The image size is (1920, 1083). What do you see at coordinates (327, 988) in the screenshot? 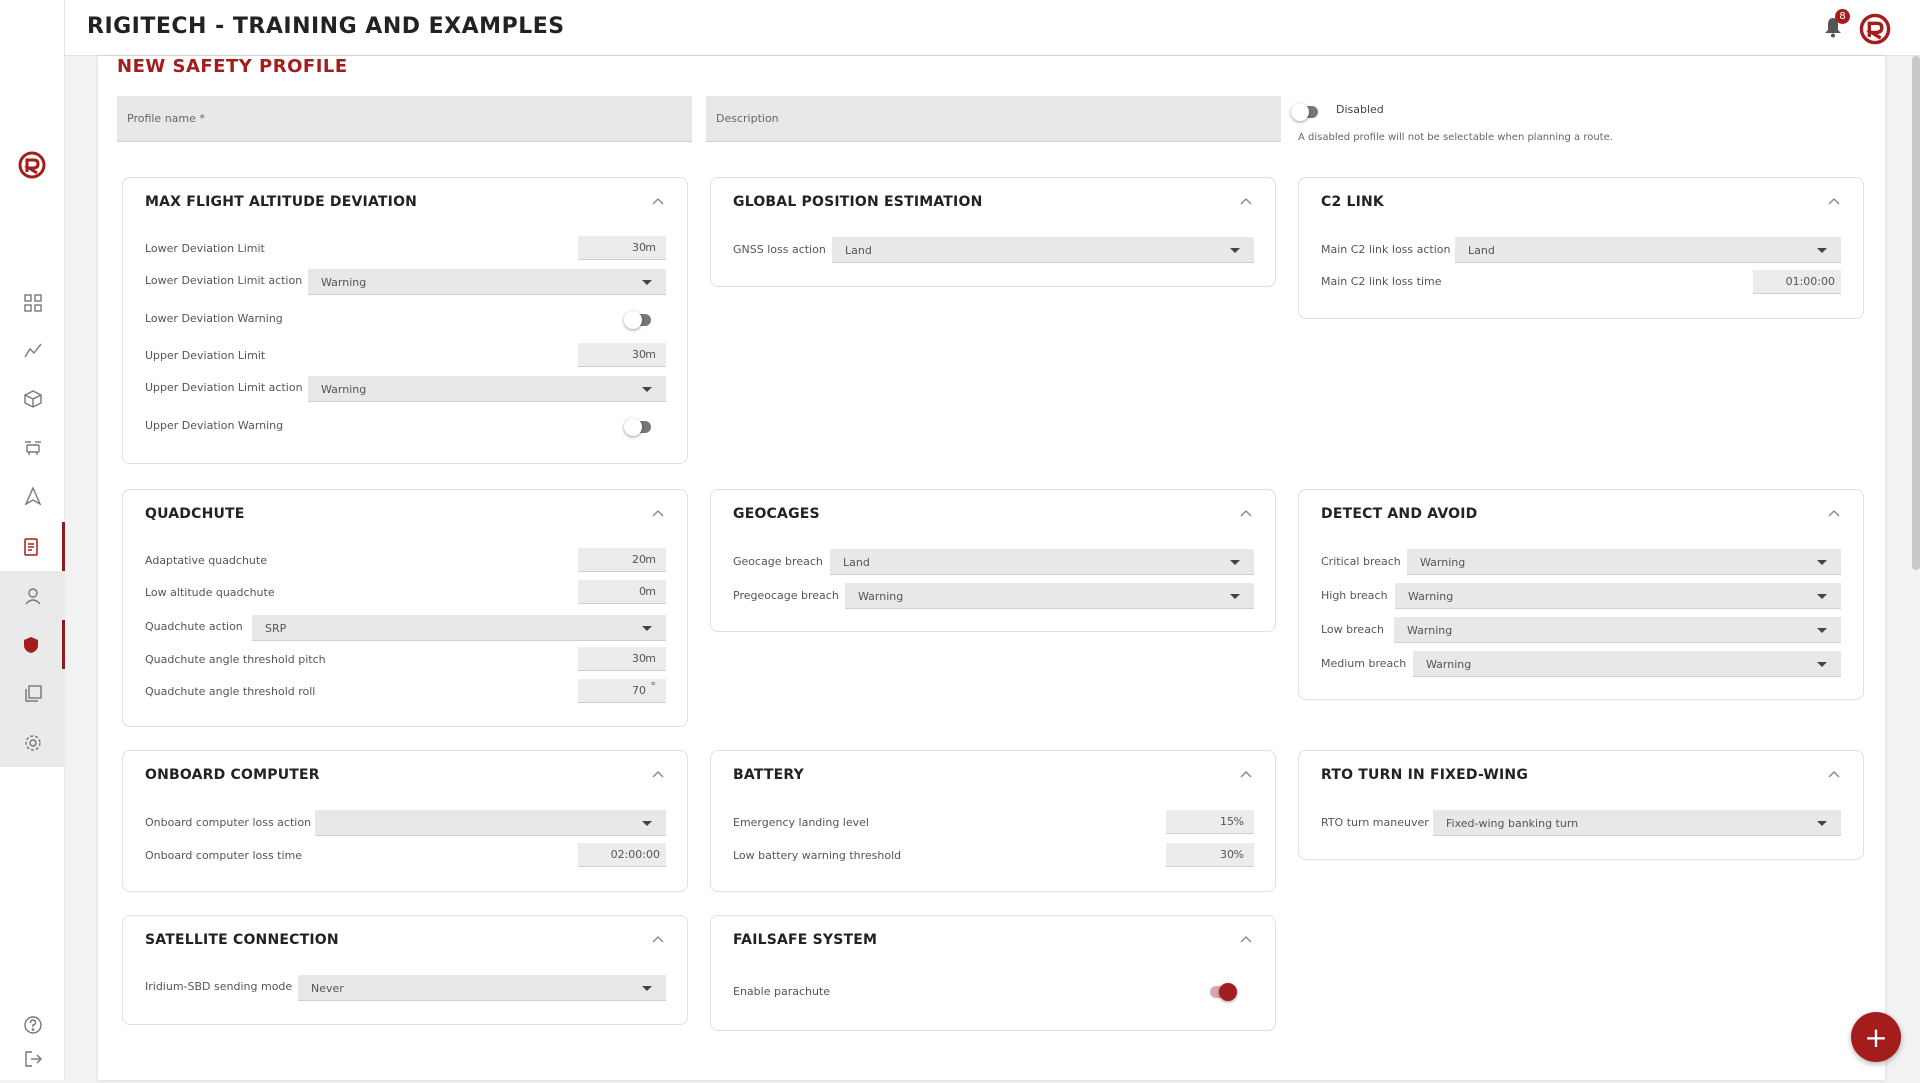
I see `select-value: Never` at bounding box center [327, 988].